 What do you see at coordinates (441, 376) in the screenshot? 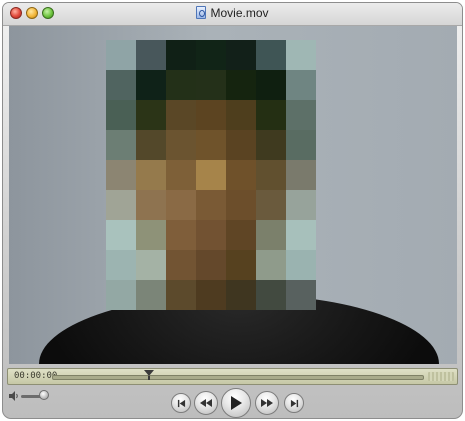
I see `timeline-end-grip` at bounding box center [441, 376].